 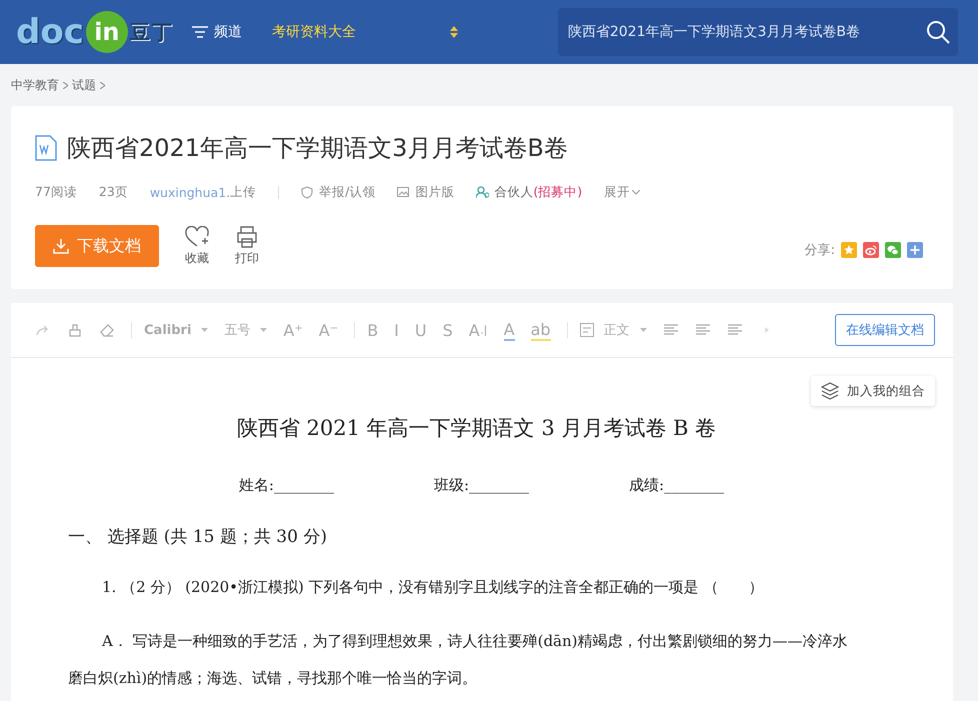 What do you see at coordinates (35, 85) in the screenshot?
I see `breadcrumb-link: 中学教育` at bounding box center [35, 85].